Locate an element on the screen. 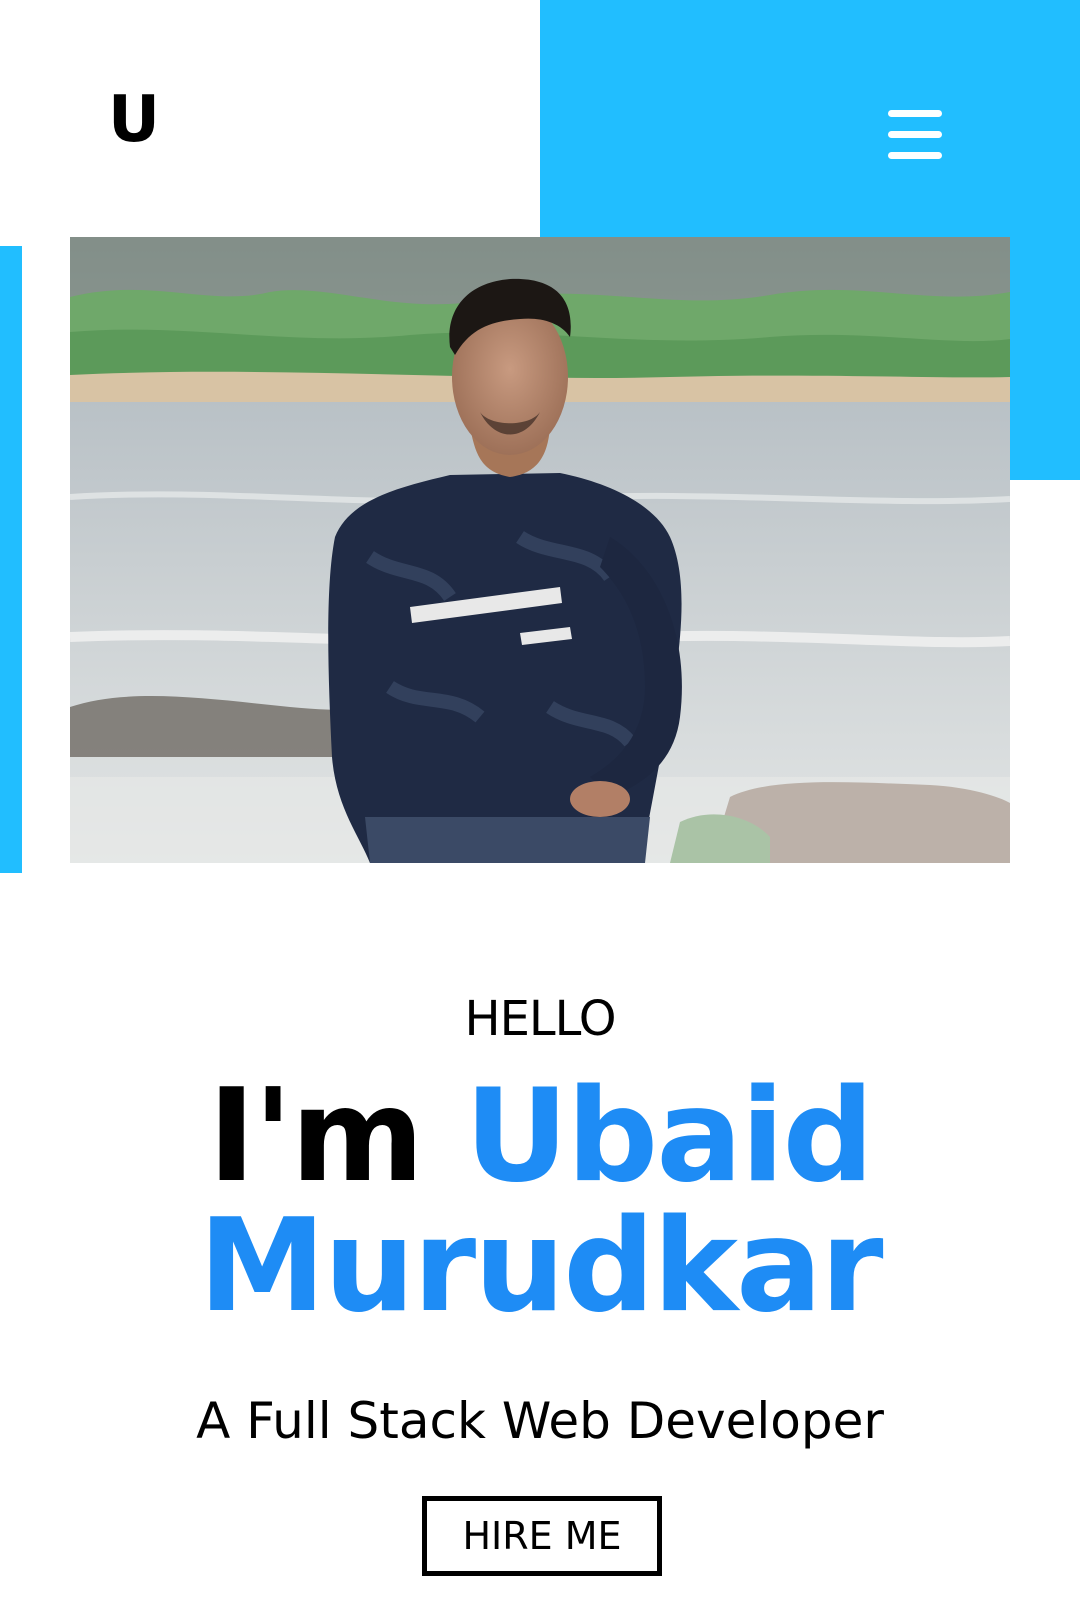 Image resolution: width=1080 pixels, height=1621 pixels. intro-prefix: I'm is located at coordinates (315, 1136).